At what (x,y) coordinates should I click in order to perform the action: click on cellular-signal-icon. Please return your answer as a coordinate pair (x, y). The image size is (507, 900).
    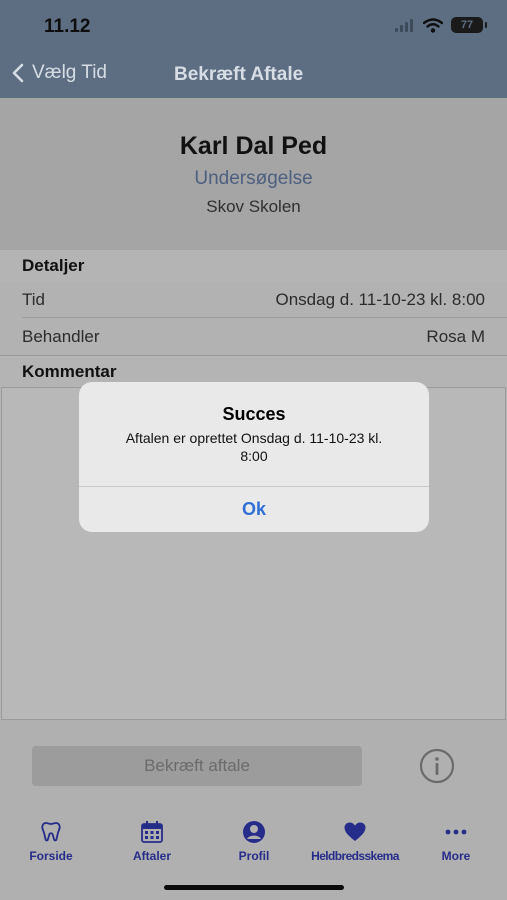
    Looking at the image, I should click on (404, 25).